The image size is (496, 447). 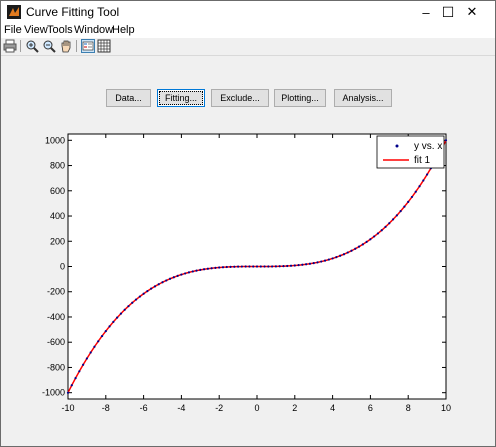 What do you see at coordinates (14, 12) in the screenshot?
I see `matlab-icon` at bounding box center [14, 12].